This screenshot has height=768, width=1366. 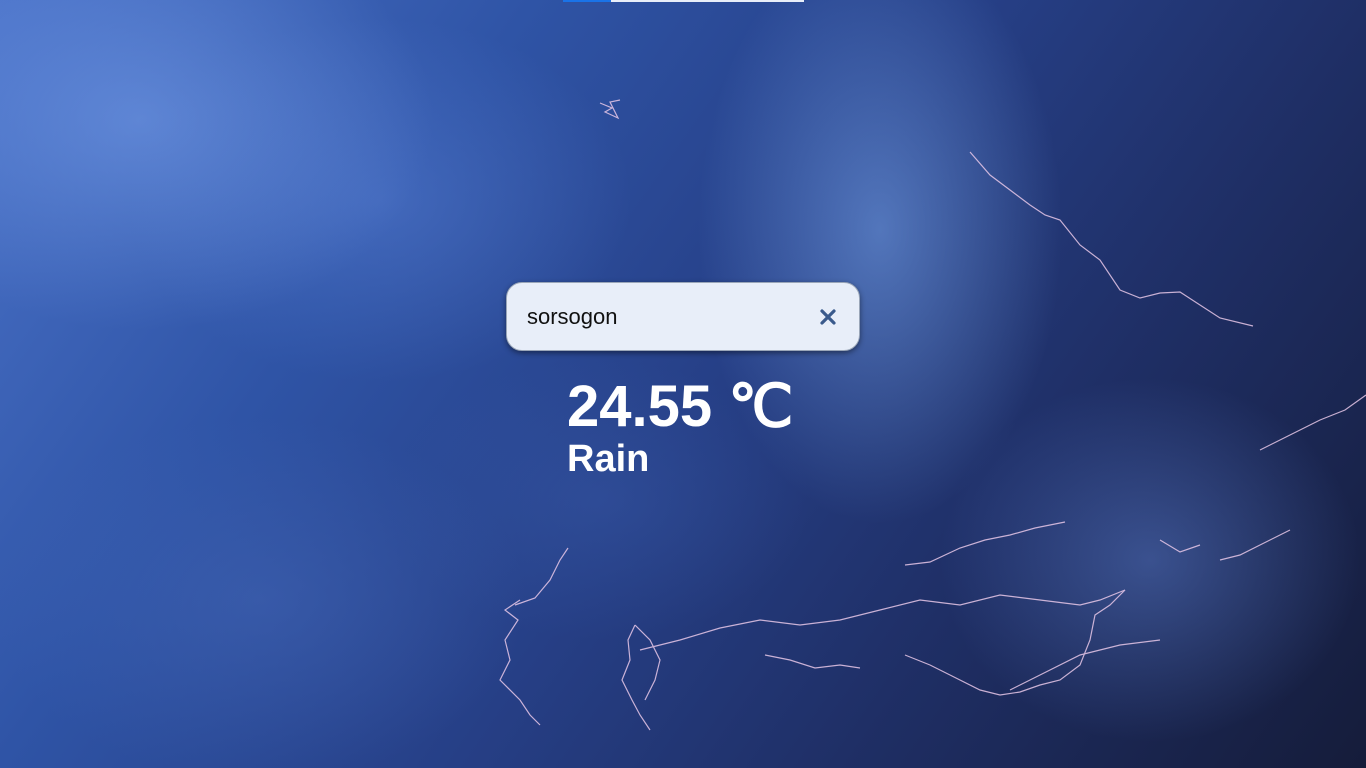 What do you see at coordinates (707, 1) in the screenshot?
I see `top-indicator-track` at bounding box center [707, 1].